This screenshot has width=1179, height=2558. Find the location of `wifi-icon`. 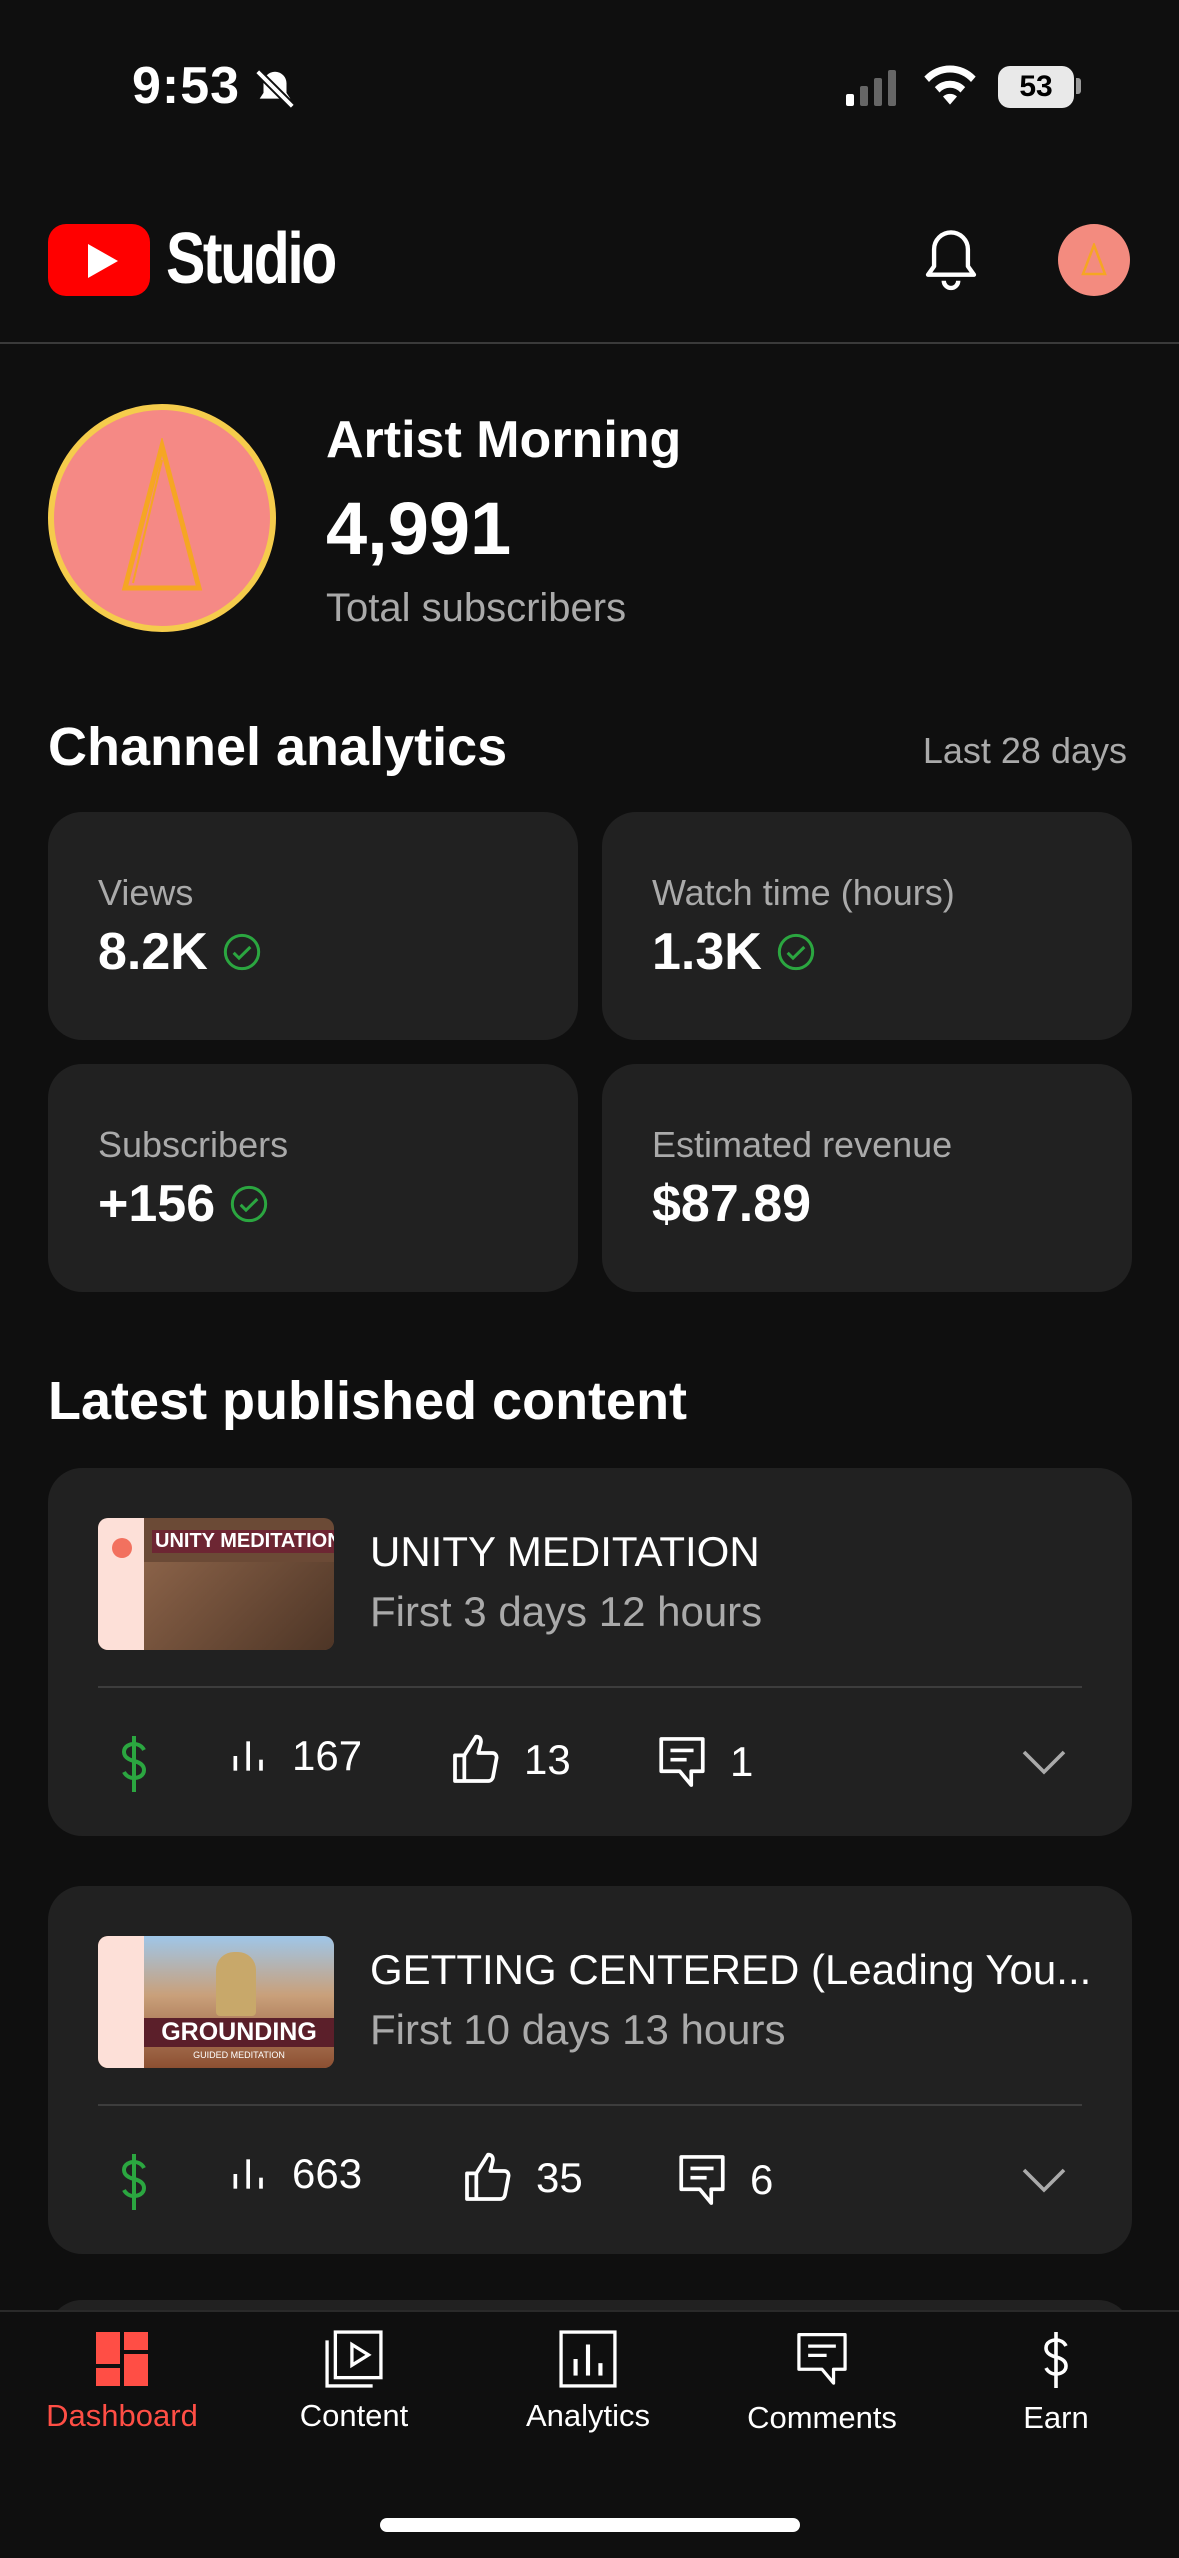

wifi-icon is located at coordinates (950, 85).